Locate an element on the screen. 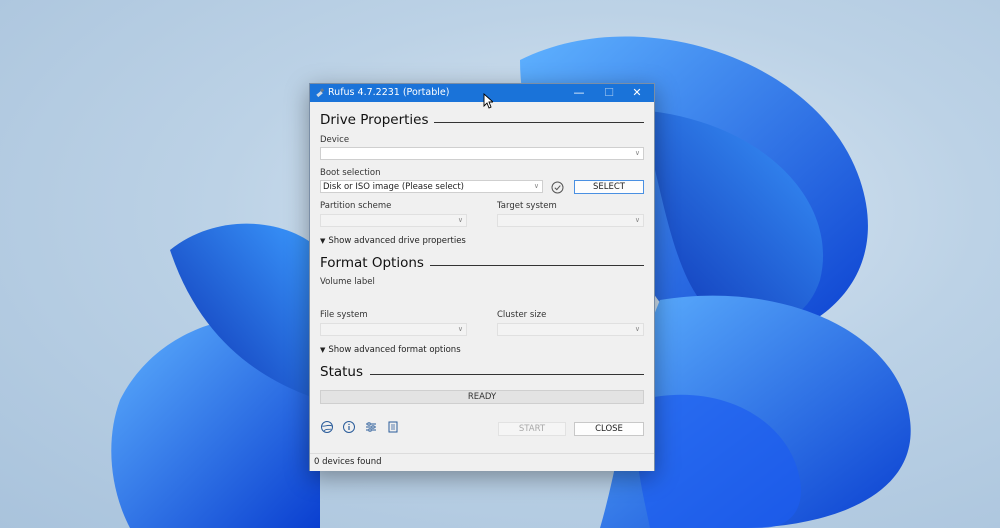  device-dropdown: ∨ is located at coordinates (482, 153).